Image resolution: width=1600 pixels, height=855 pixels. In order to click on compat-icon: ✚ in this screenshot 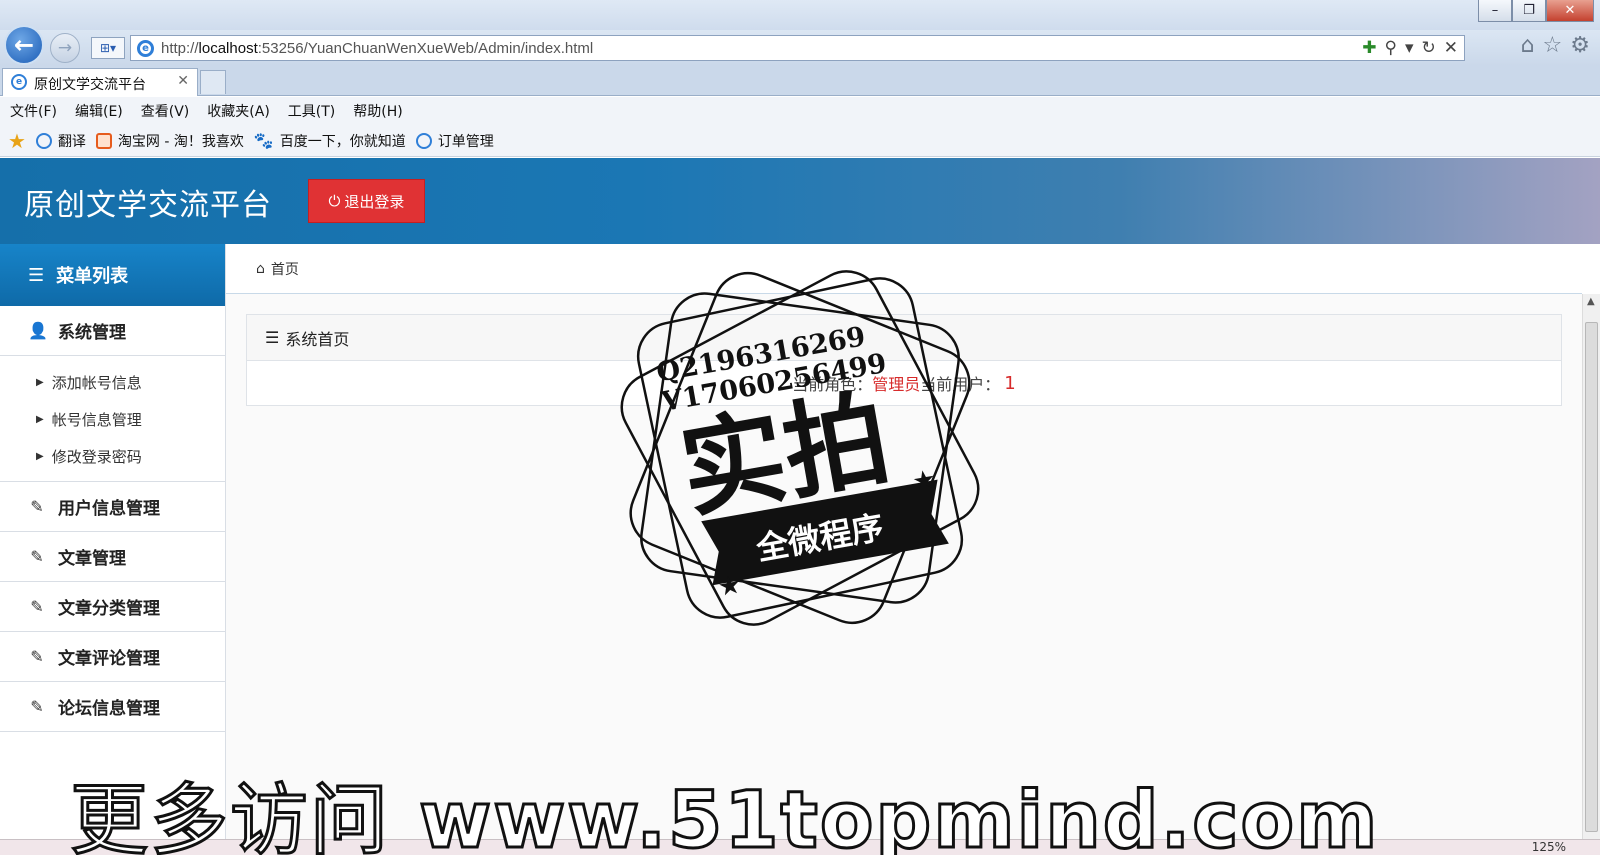, I will do `click(1369, 48)`.